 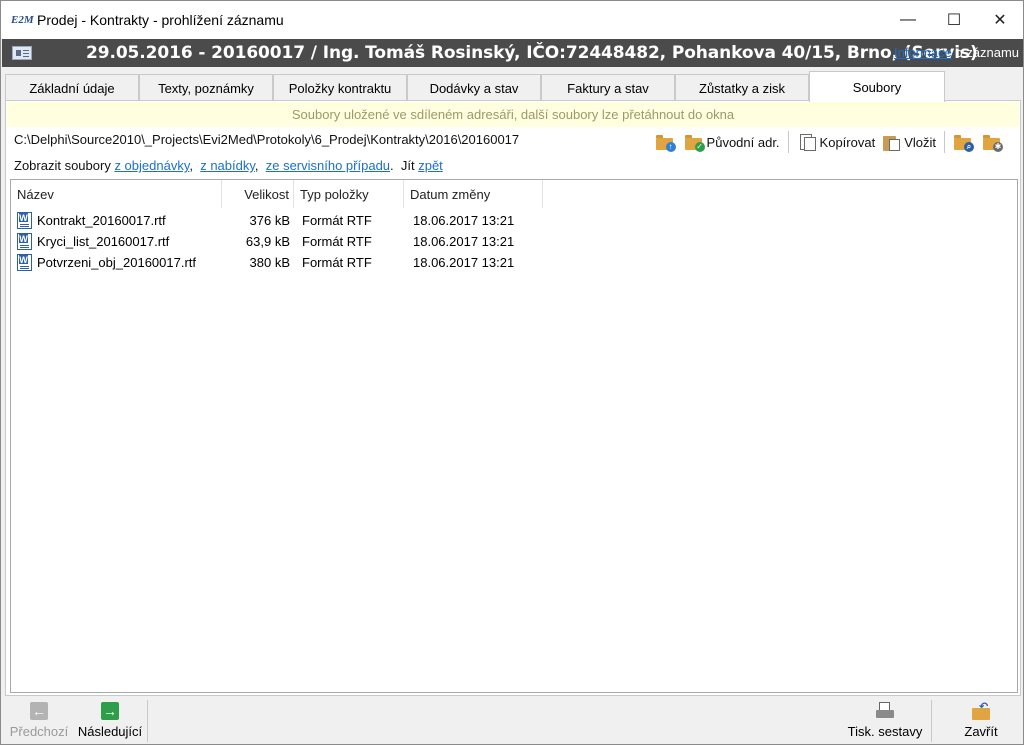 I want to click on folder-settings-button: ✱, so click(x=993, y=142).